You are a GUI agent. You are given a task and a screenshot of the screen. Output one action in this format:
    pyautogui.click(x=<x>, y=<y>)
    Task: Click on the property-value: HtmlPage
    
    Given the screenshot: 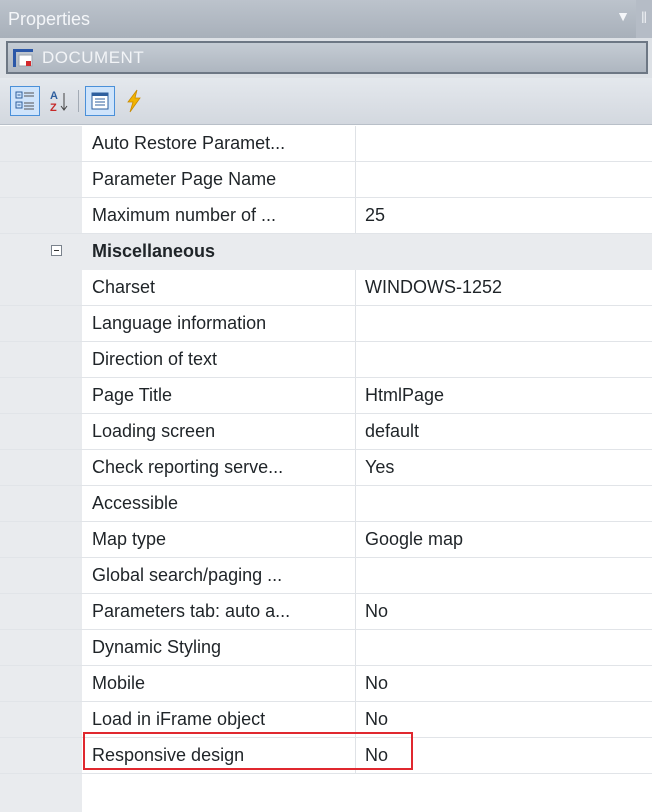 What is the action you would take?
    pyautogui.click(x=504, y=395)
    